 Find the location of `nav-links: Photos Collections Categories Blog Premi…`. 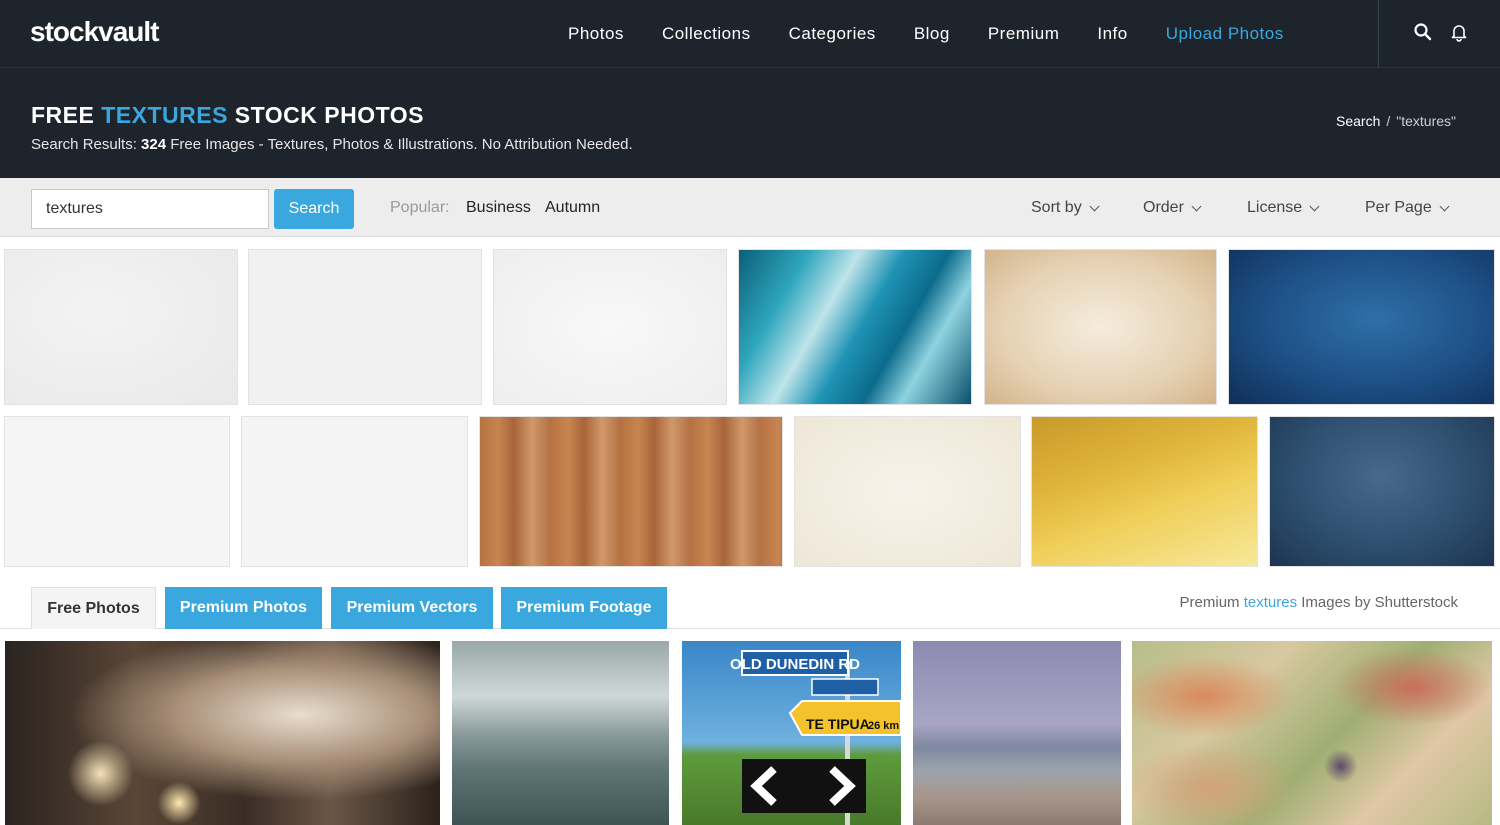

nav-links: Photos Collections Categories Blog Premi… is located at coordinates (945, 34).